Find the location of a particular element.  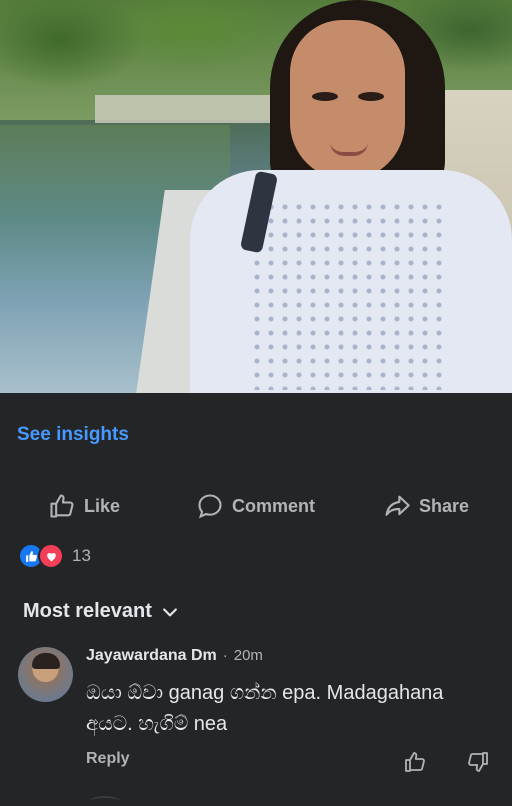

share-button: Share is located at coordinates (426, 506).